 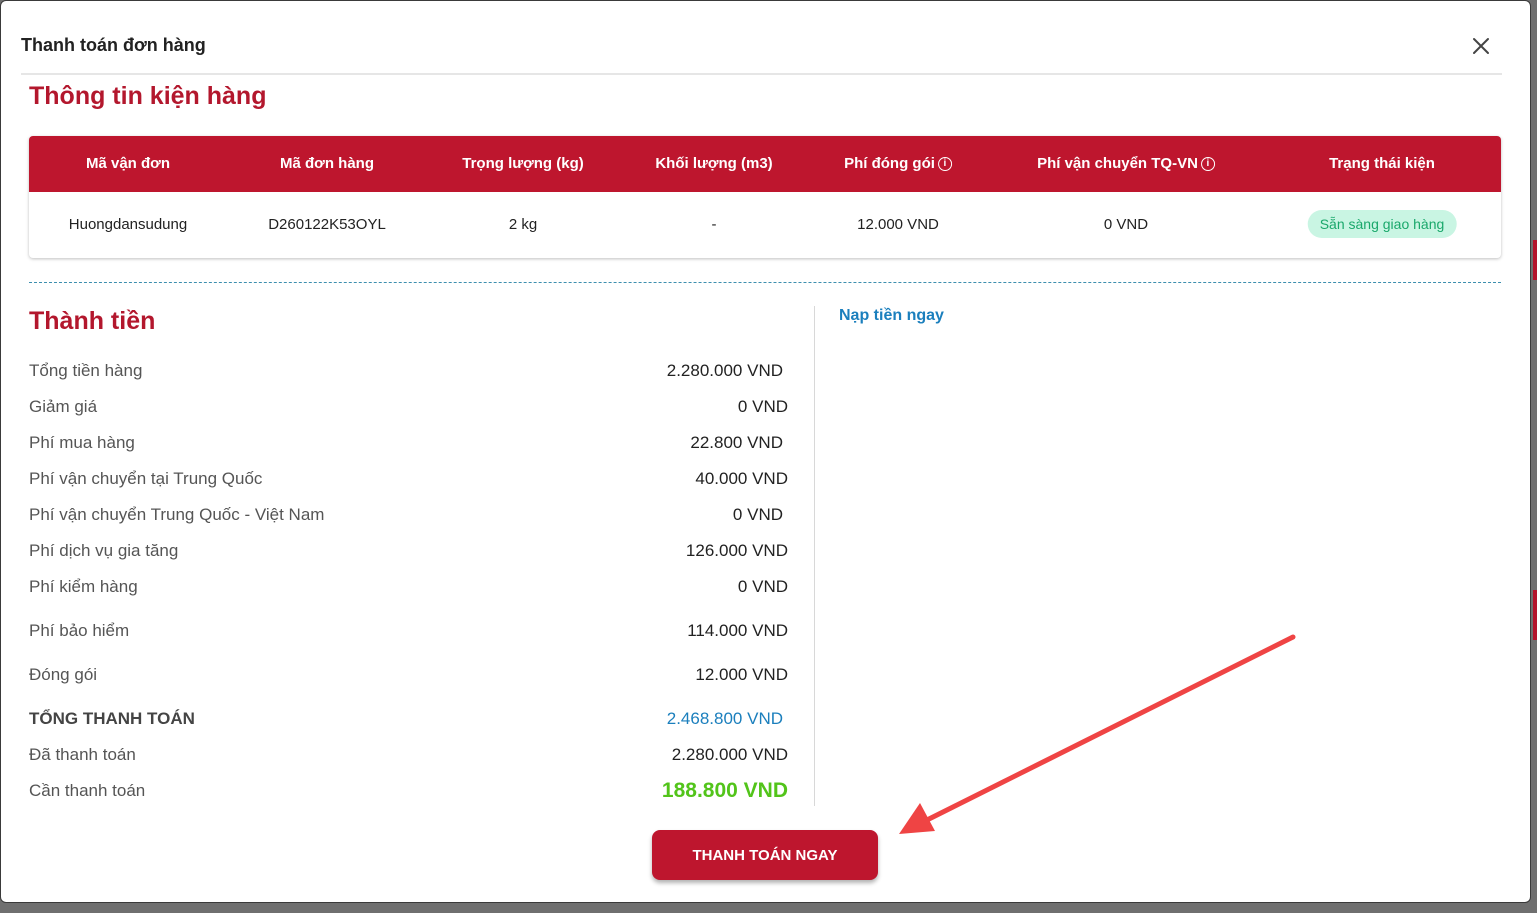 I want to click on column-header-status: Trạng thái kiện, so click(x=1382, y=163).